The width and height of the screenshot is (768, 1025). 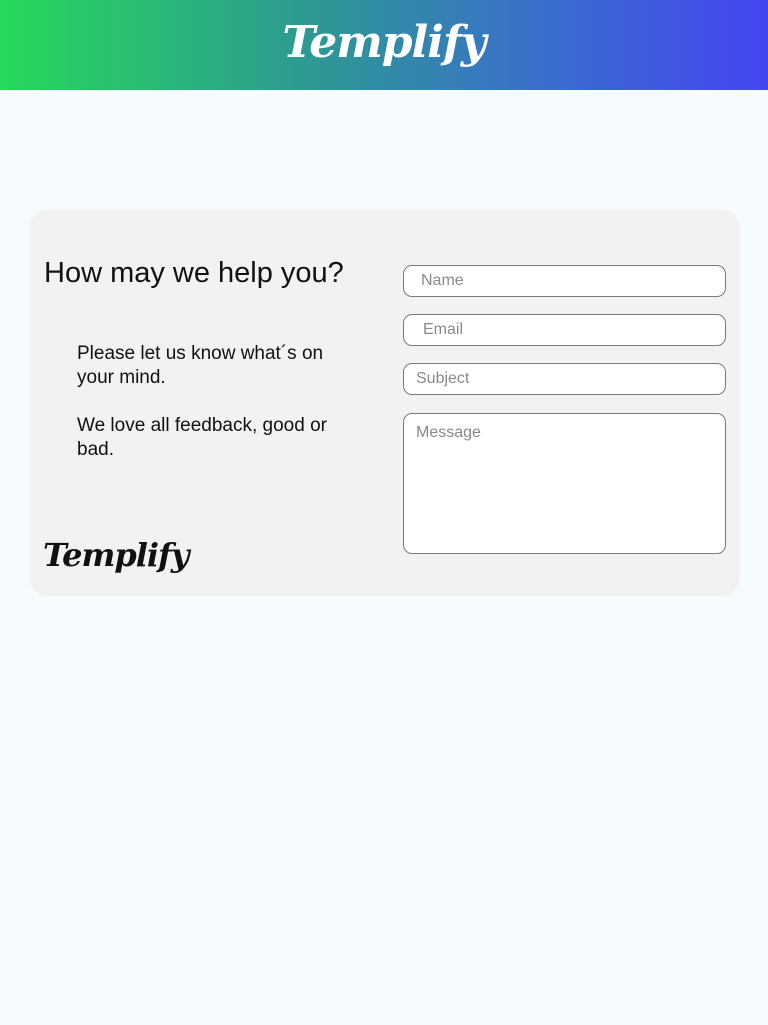 I want to click on email-input, so click(x=564, y=330).